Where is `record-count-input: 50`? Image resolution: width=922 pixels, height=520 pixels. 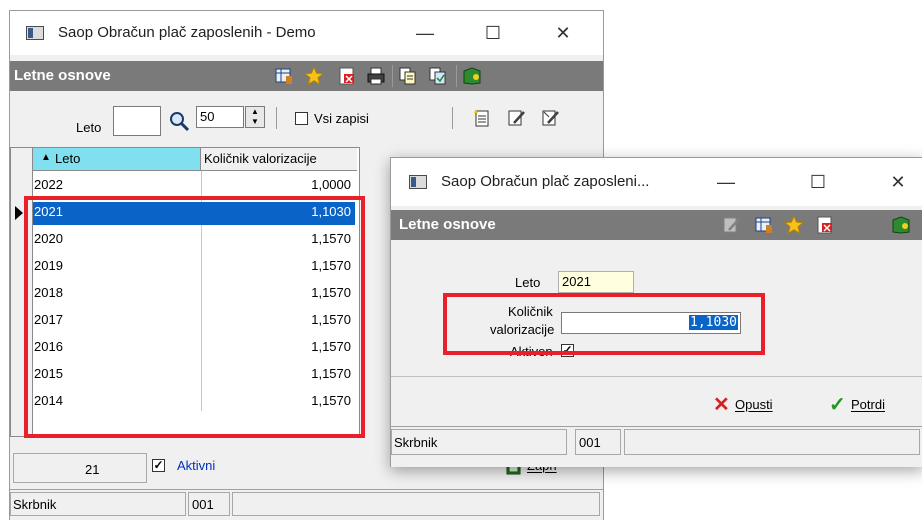 record-count-input: 50 is located at coordinates (220, 117).